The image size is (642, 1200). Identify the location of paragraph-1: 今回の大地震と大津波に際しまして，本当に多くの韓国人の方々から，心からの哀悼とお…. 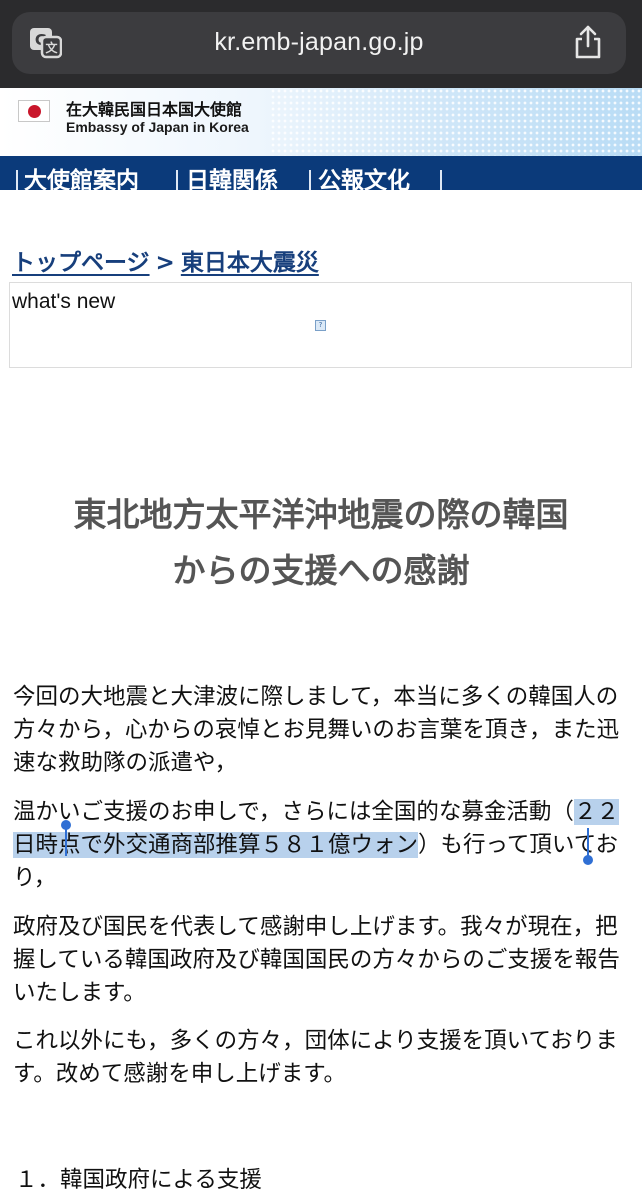
(316, 730).